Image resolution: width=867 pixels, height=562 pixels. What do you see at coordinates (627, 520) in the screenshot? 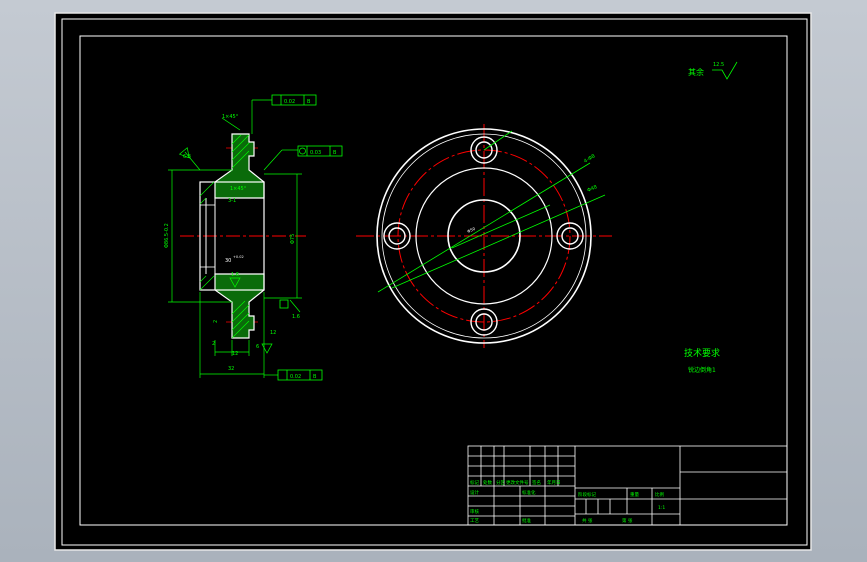
I see `tb-sheet-page: 第 张` at bounding box center [627, 520].